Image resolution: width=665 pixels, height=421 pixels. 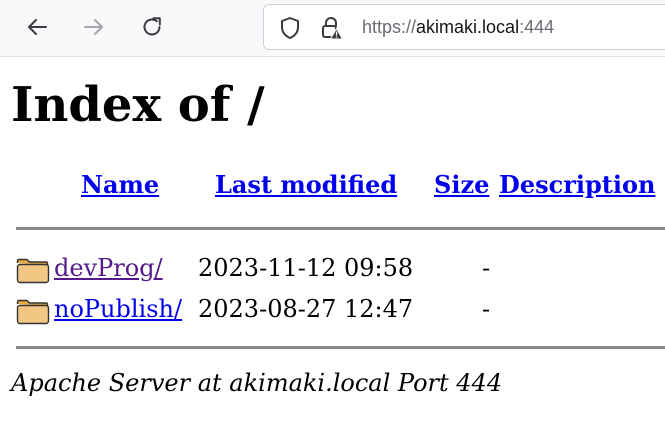 I want to click on back-button, so click(x=37, y=27).